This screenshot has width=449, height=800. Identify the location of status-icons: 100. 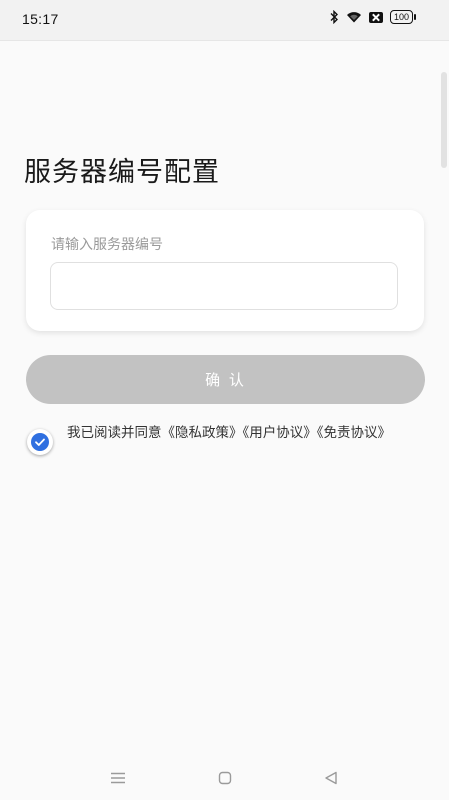
(373, 17).